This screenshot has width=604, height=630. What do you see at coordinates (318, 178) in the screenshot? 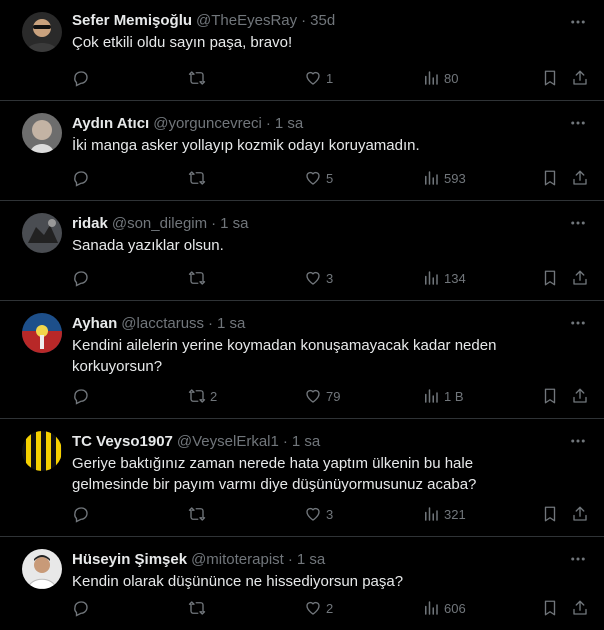
I see `like-button: 5` at bounding box center [318, 178].